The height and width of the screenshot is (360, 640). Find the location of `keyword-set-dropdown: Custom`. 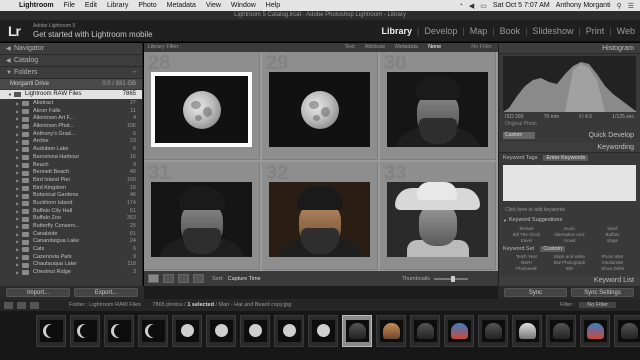

keyword-set-dropdown: Custom is located at coordinates (553, 248).